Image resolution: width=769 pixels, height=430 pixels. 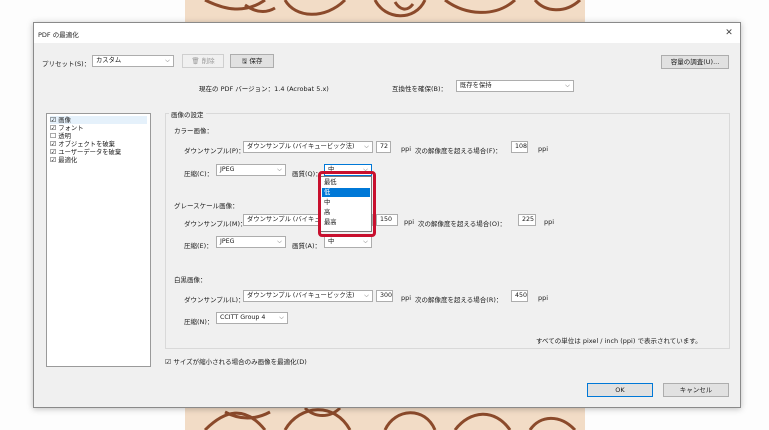 I want to click on grayscale-images-heading: グレースケール画像：, so click(x=206, y=206).